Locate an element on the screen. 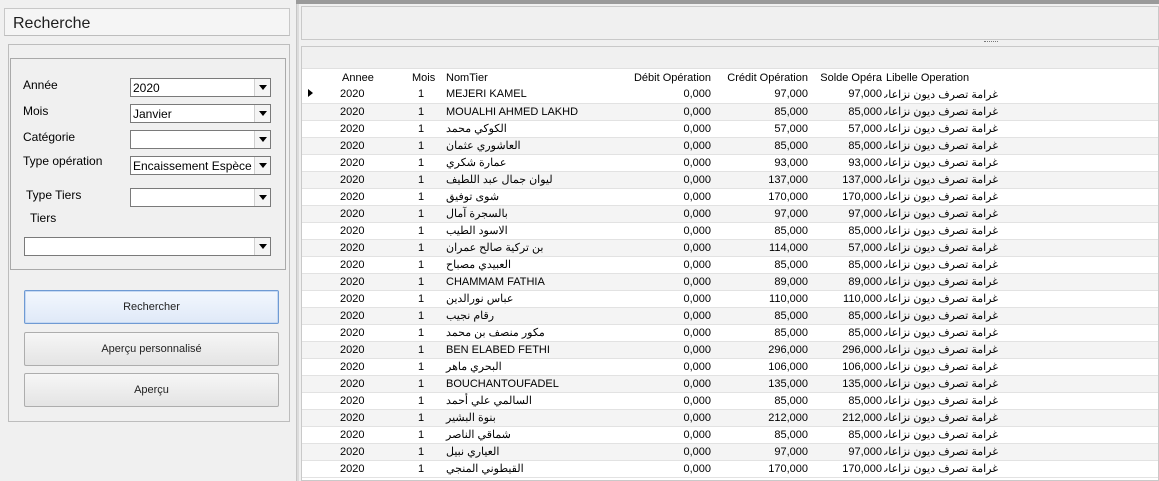 The height and width of the screenshot is (481, 1159). resize-grip-icon is located at coordinates (991, 42).